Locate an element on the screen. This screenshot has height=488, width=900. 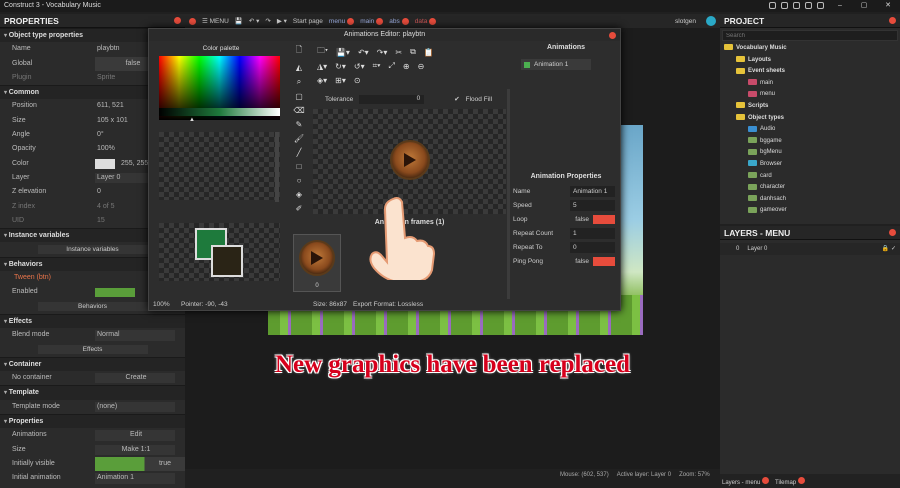
project-tree-item: Vocabulary Music is located at coordinates (812, 49).